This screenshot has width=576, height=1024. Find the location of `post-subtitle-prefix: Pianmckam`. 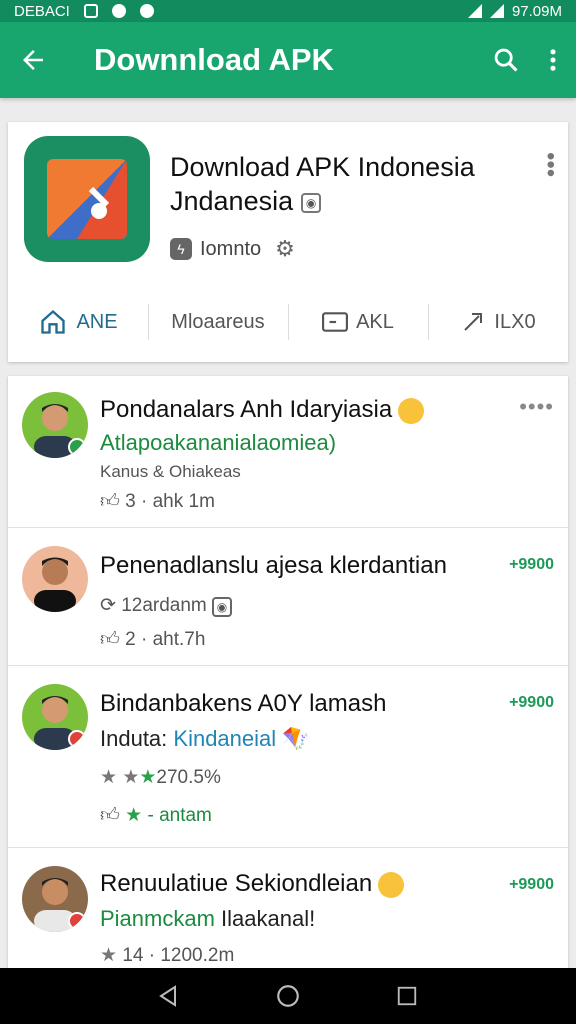

post-subtitle-prefix: Pianmckam is located at coordinates (161, 918).